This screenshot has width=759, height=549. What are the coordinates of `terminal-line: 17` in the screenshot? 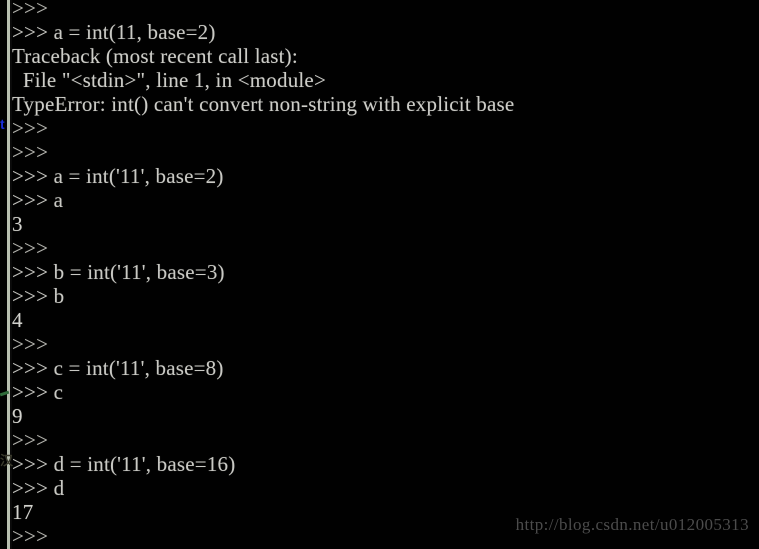 It's located at (23, 512).